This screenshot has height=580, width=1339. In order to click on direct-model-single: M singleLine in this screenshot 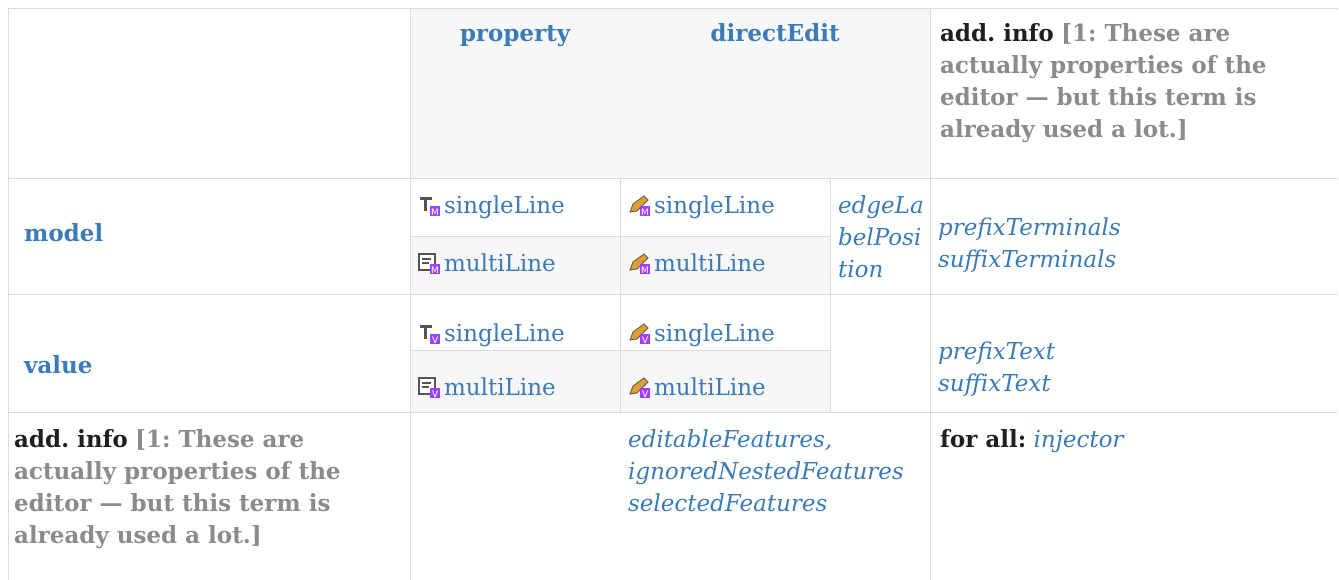, I will do `click(701, 206)`.